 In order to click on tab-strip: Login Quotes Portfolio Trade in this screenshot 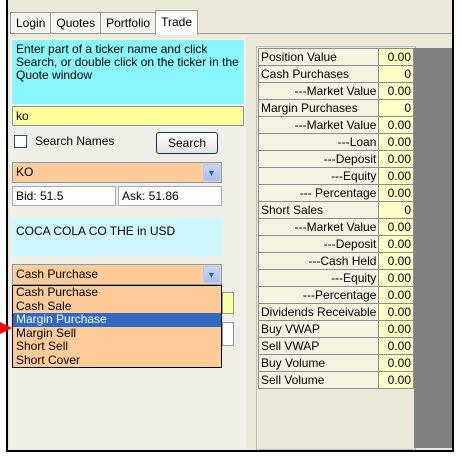, I will do `click(104, 22)`.